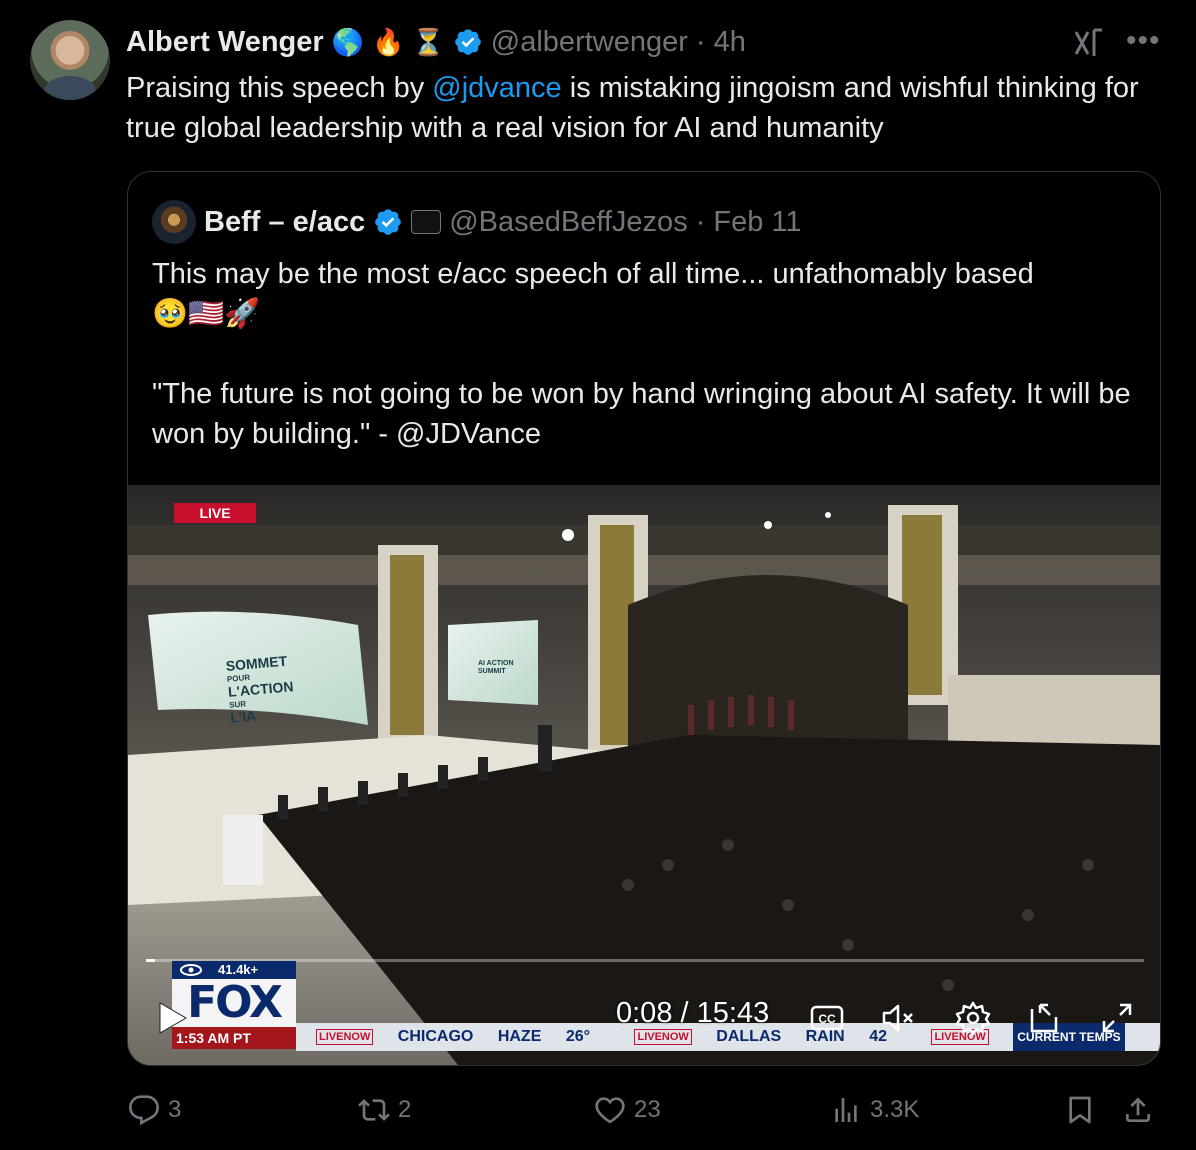  What do you see at coordinates (1089, 43) in the screenshot?
I see `grok-icon` at bounding box center [1089, 43].